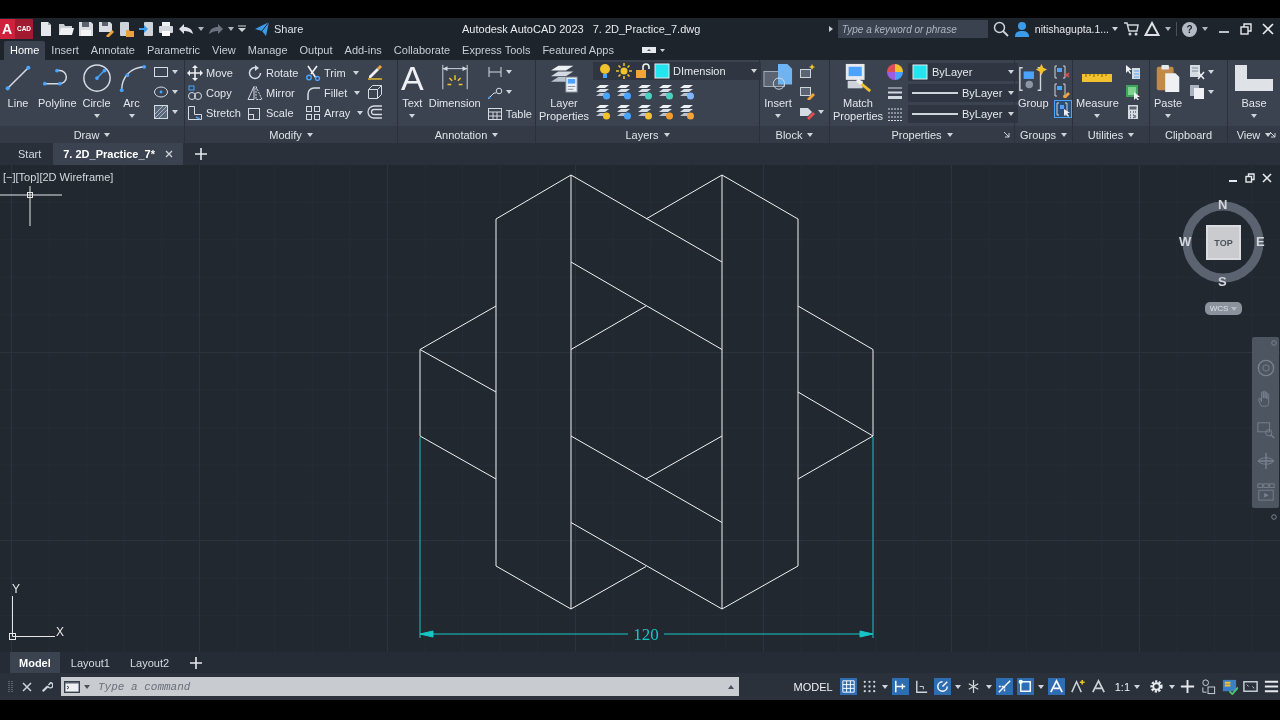  I want to click on compass-label: S, so click(1222, 282).